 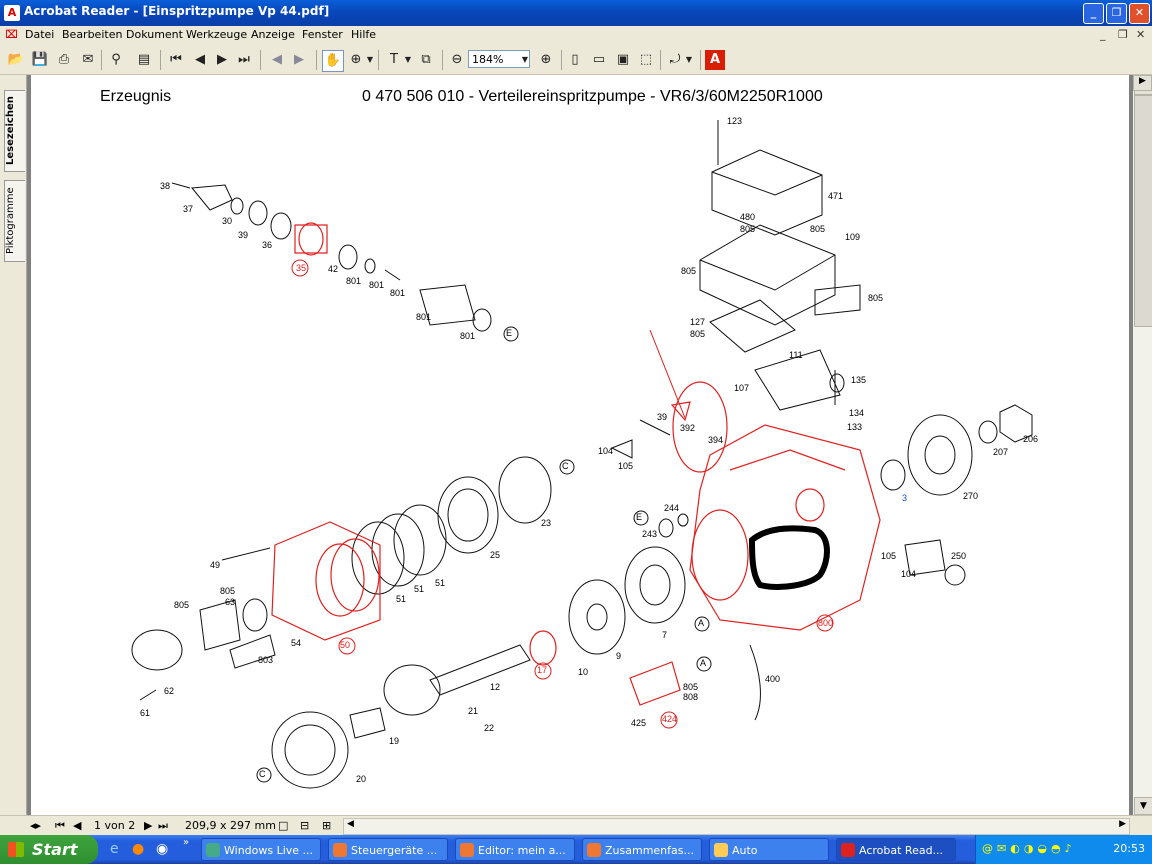 I want to click on vertical-scrollbar: ▲ ▼, so click(x=1142, y=445).